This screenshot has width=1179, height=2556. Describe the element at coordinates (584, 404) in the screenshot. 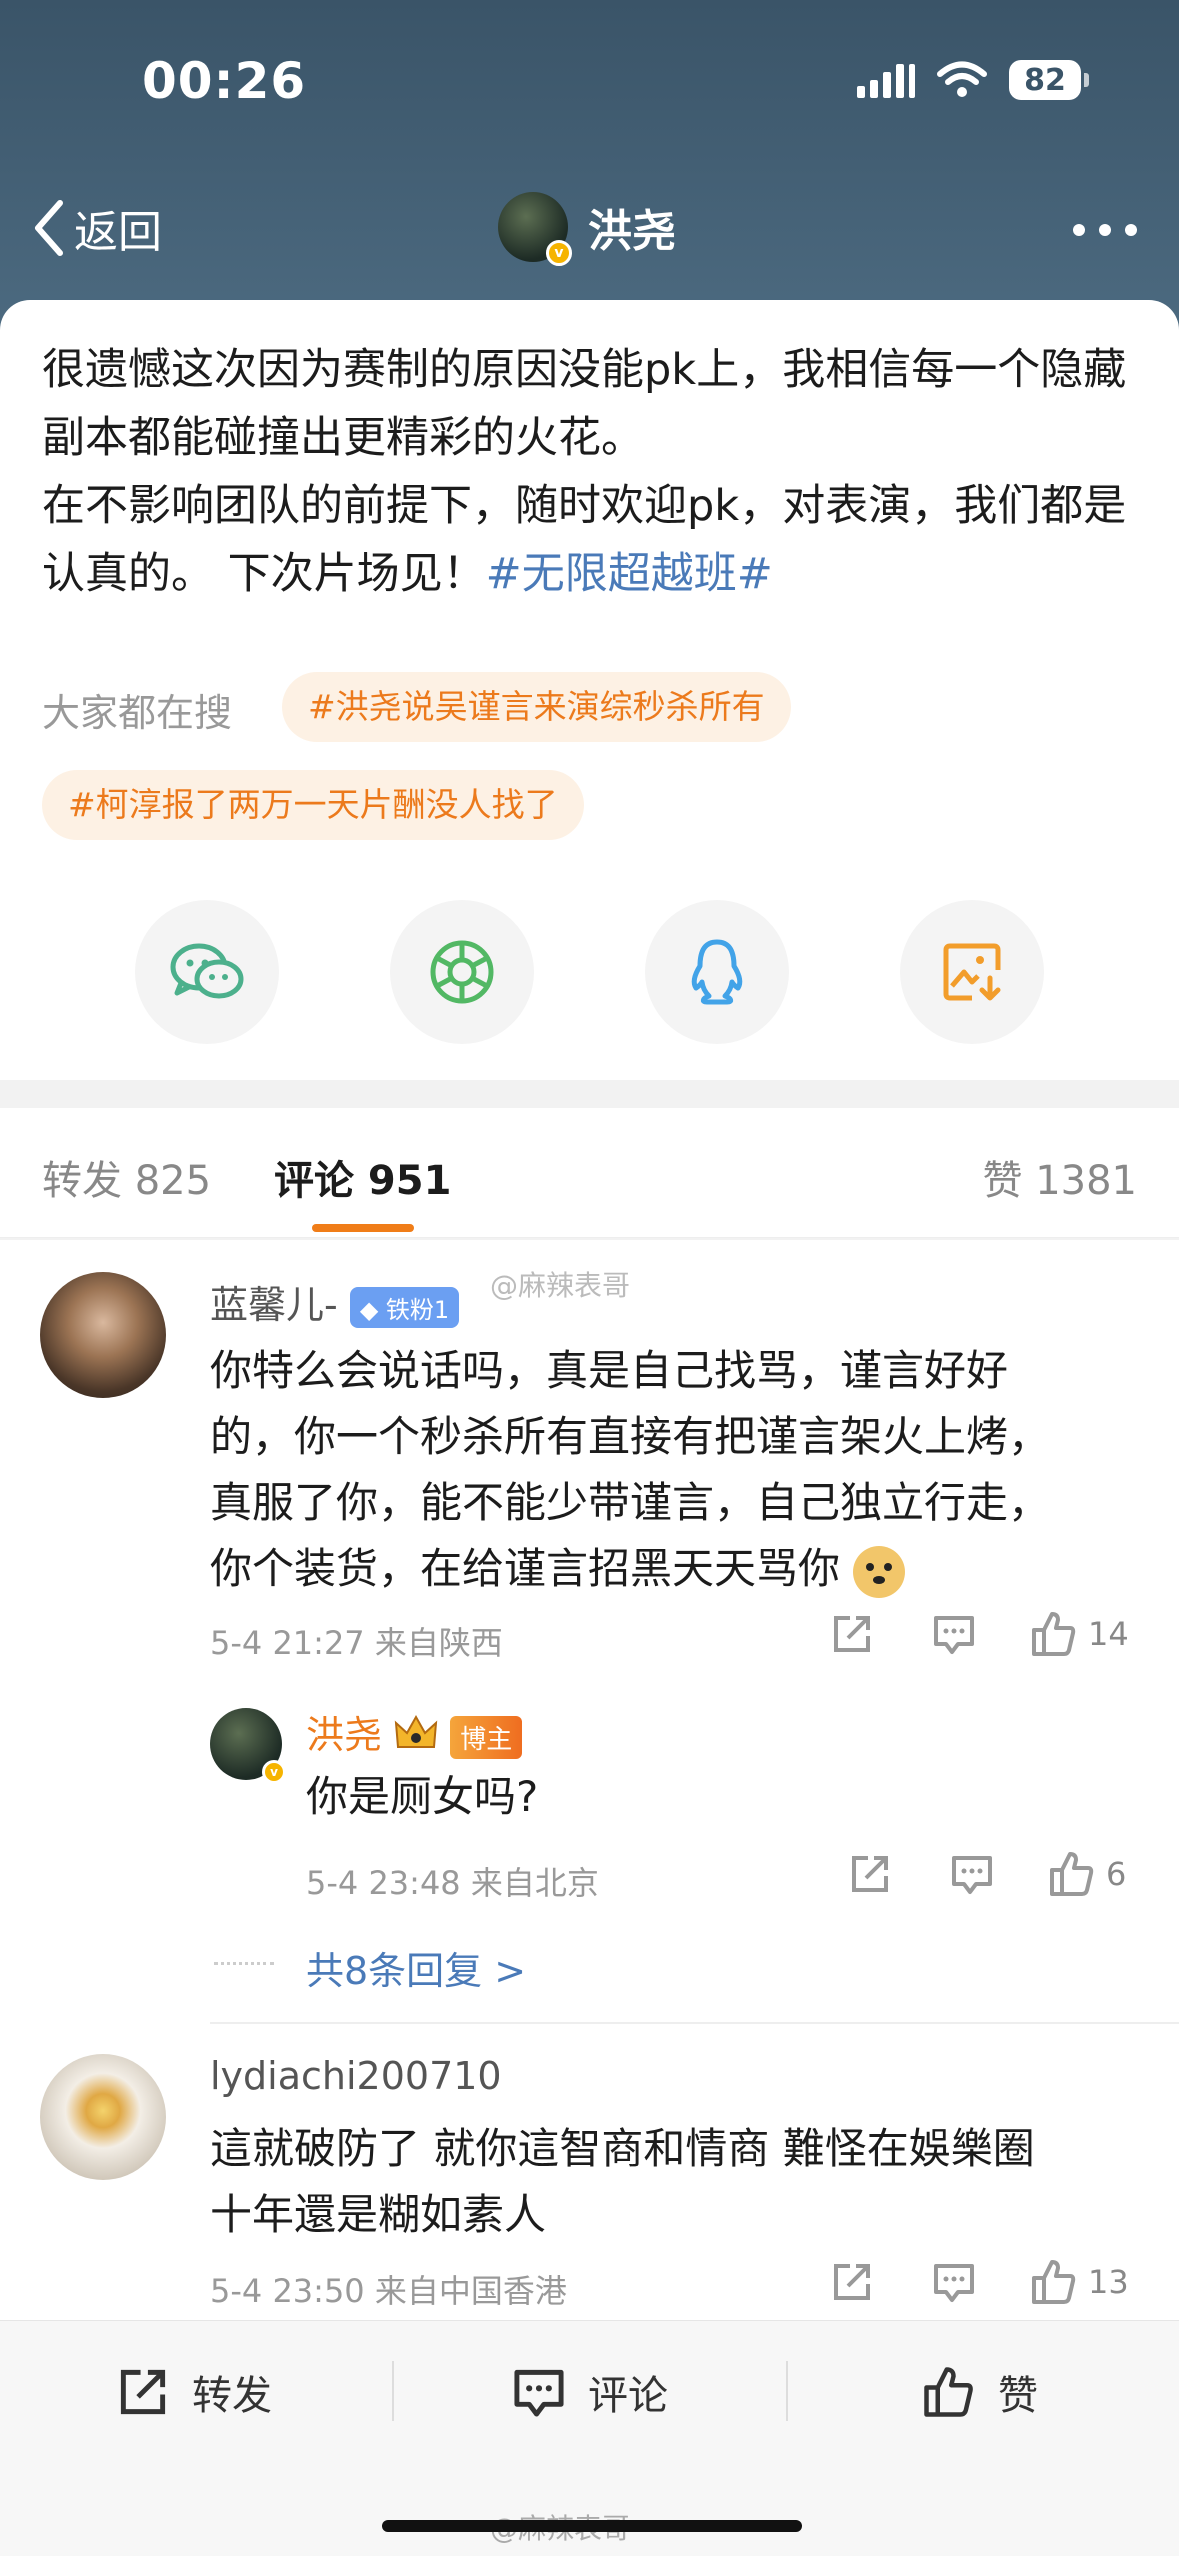

I see `post-paragraph: 很遗憾这次因为赛制的原因没能pk上，我相信每一个隐藏副本都能碰撞出更精彩的火花。` at that location.